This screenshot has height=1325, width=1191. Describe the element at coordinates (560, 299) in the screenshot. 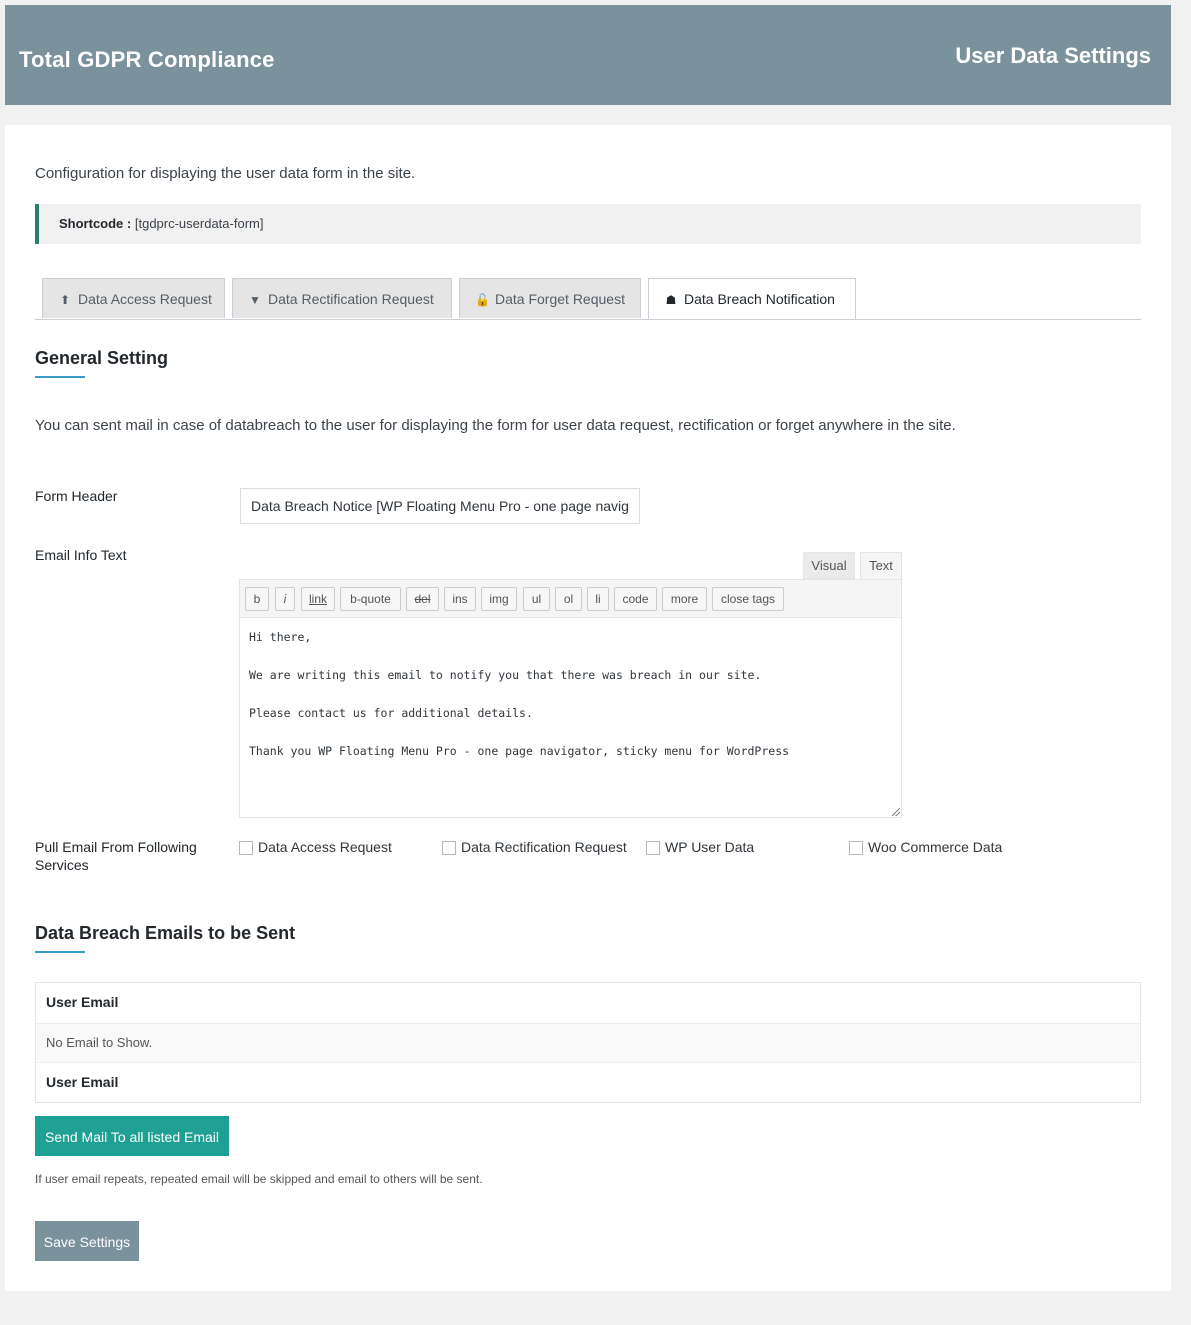

I see `tab-label: Data Forget Request` at that location.